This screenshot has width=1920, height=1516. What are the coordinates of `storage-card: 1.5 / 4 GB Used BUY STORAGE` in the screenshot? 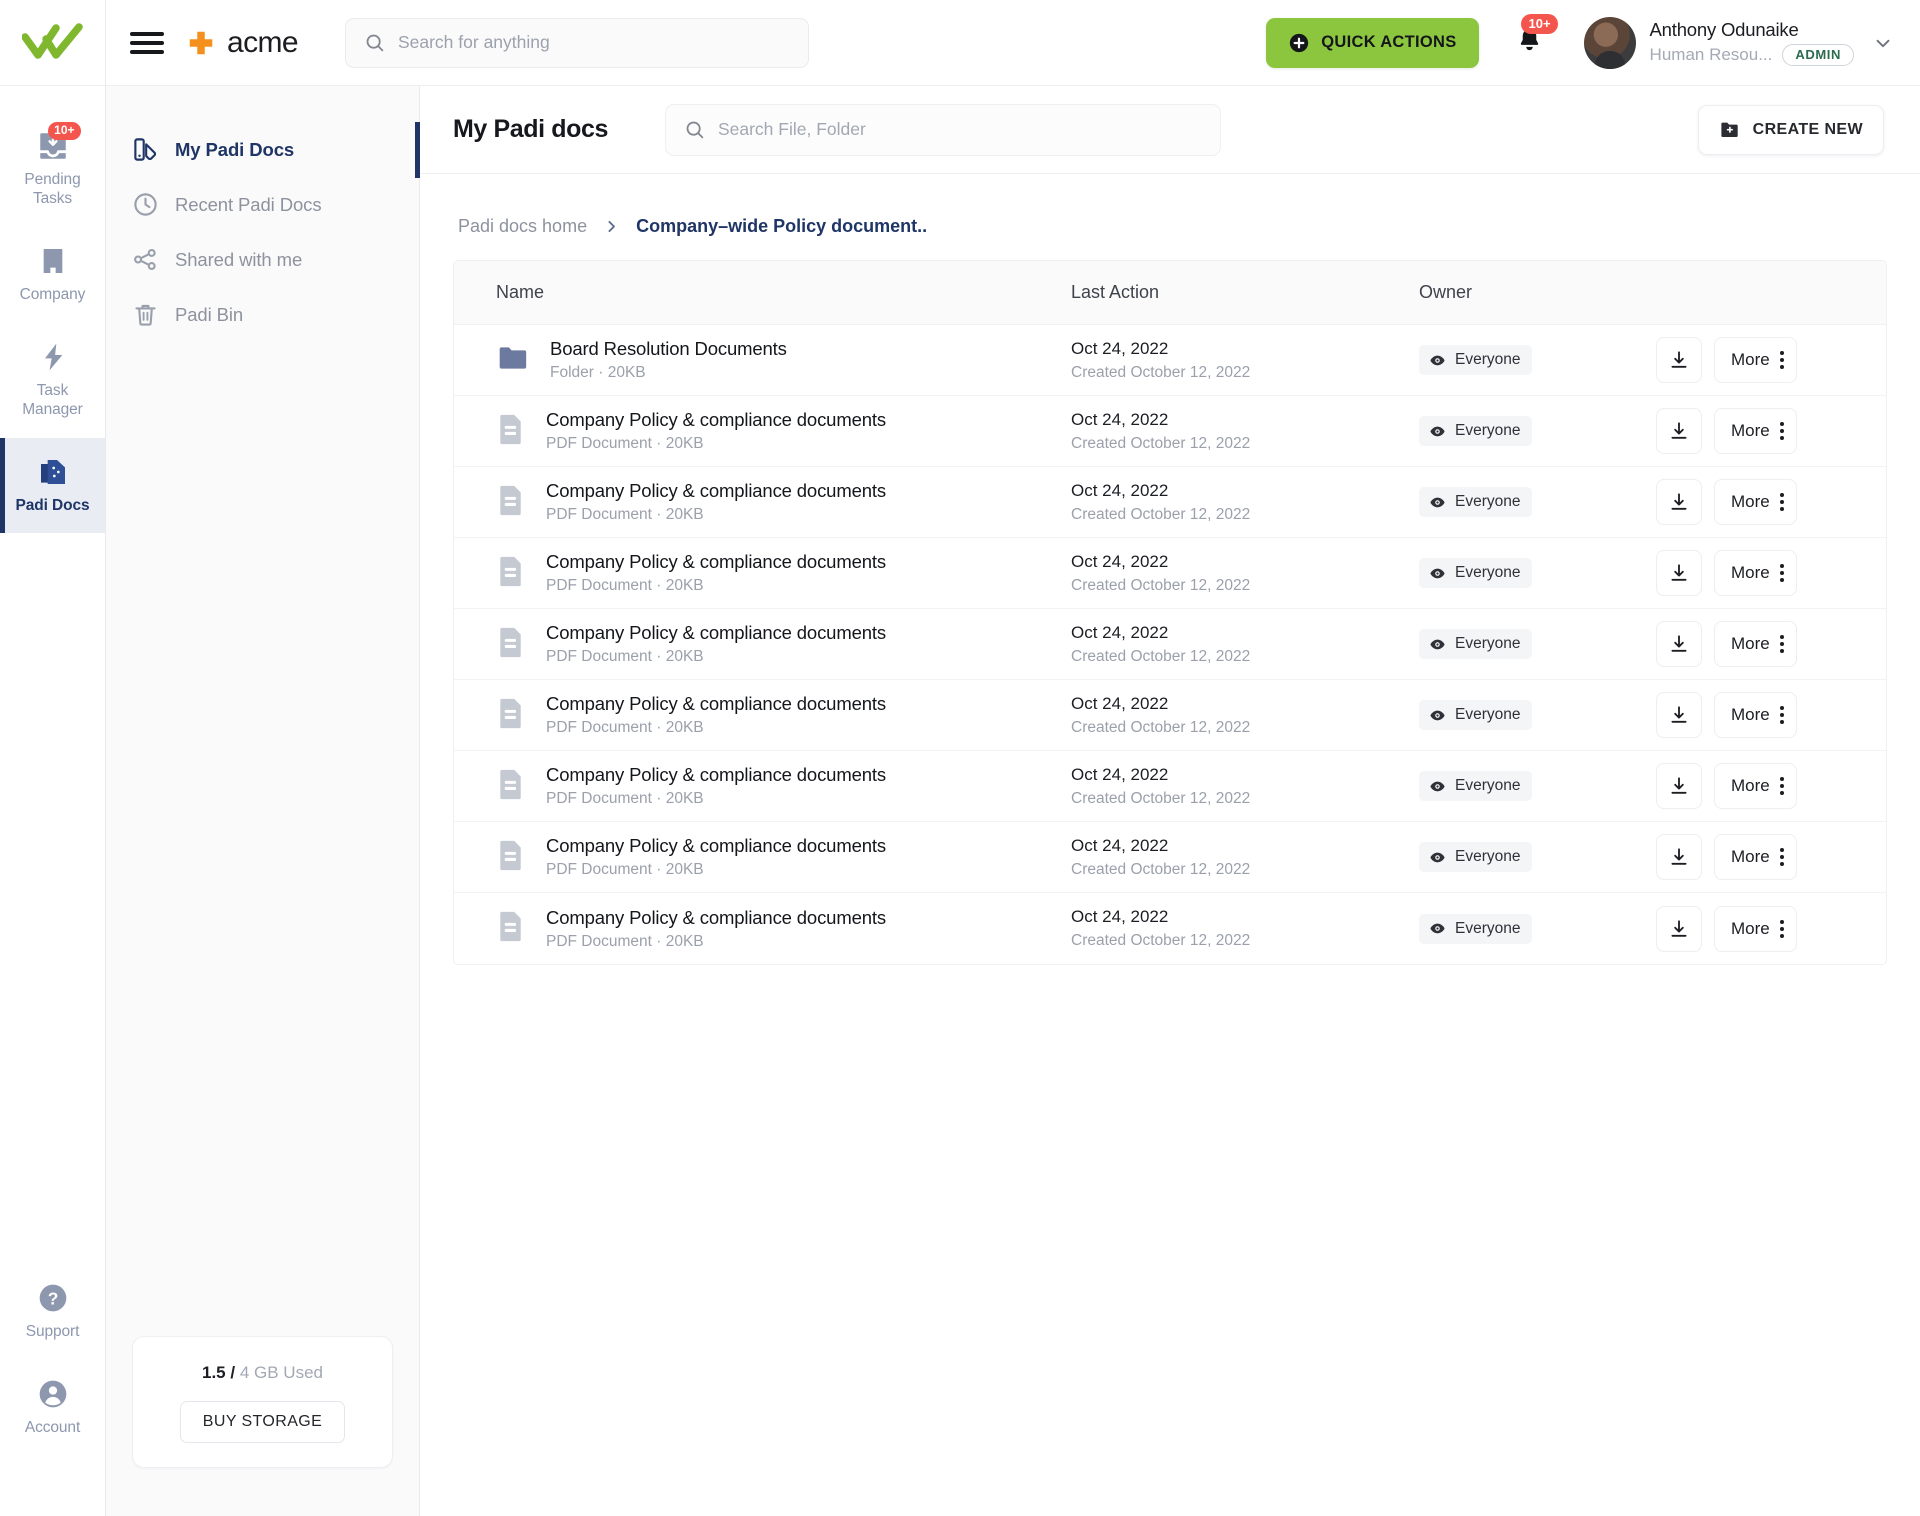 It's located at (262, 1402).